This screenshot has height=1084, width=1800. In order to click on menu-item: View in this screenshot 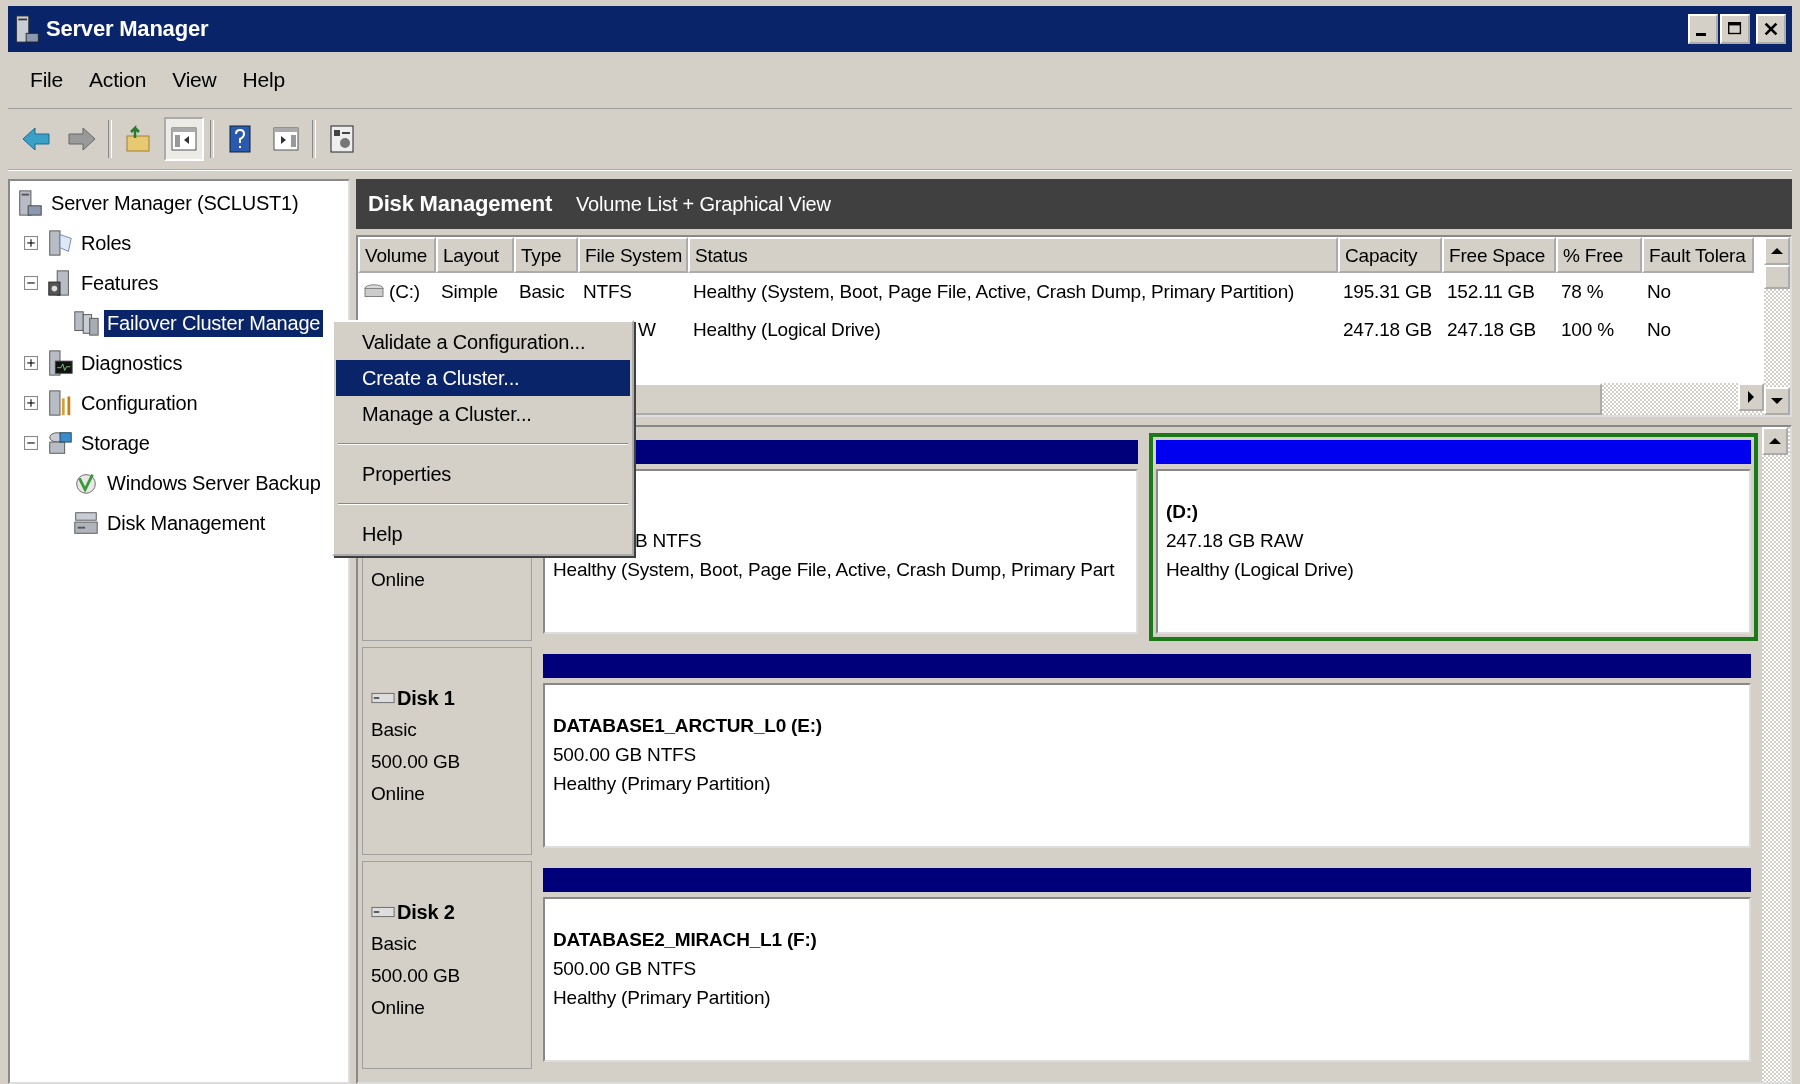, I will do `click(194, 80)`.